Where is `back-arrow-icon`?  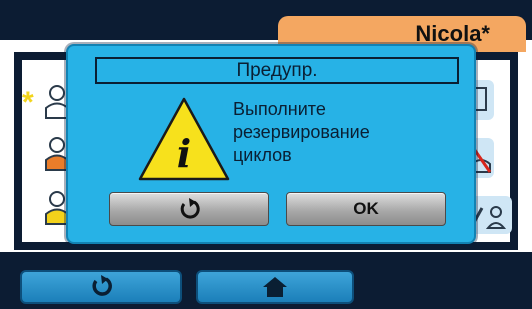
back-arrow-icon is located at coordinates (102, 285).